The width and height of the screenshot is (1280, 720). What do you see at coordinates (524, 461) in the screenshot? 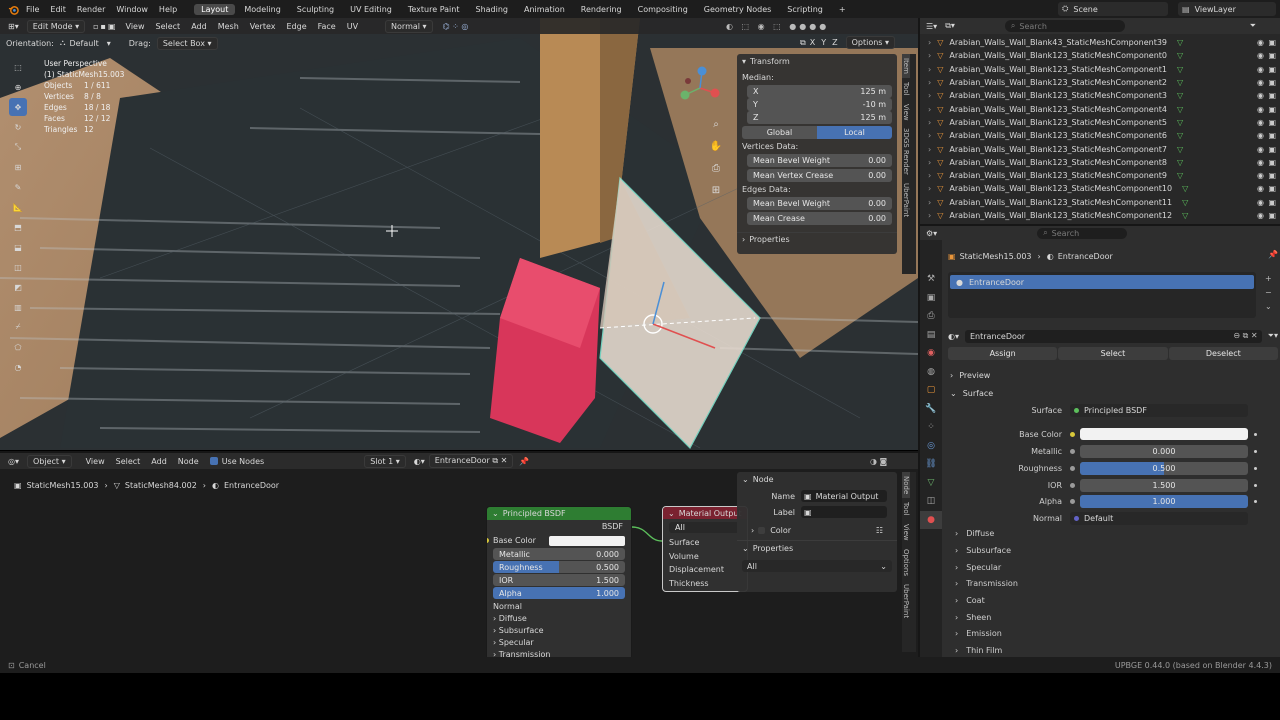
I see `pin-icon: 📌` at bounding box center [524, 461].